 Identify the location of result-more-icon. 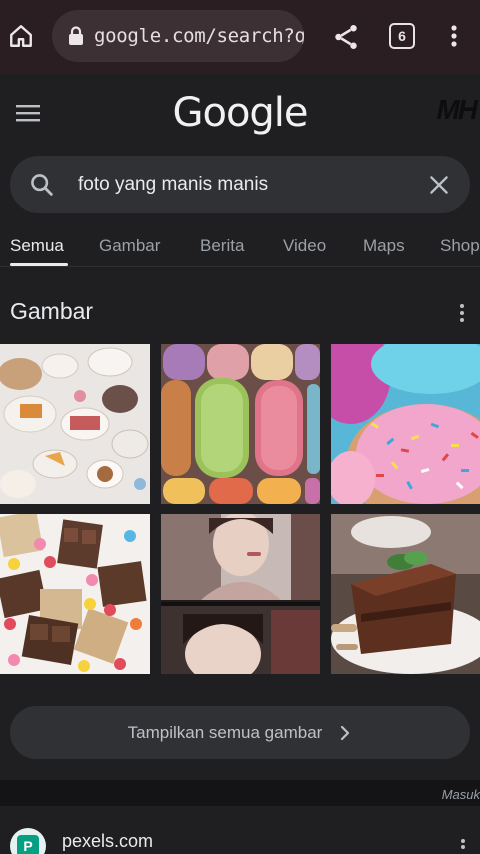
(463, 846).